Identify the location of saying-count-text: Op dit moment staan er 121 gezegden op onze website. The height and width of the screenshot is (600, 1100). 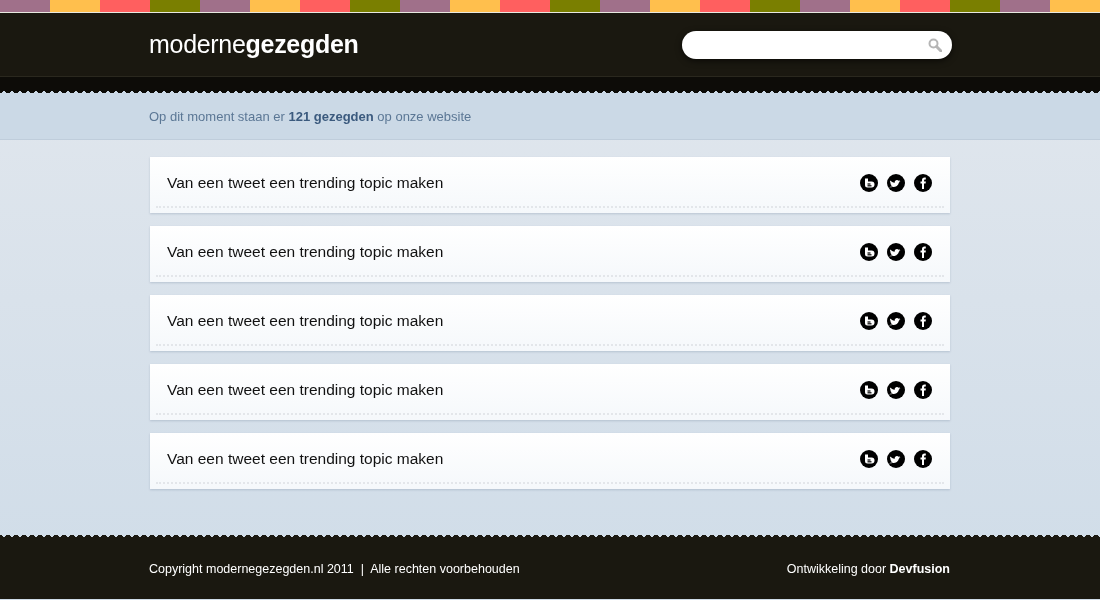
(310, 116).